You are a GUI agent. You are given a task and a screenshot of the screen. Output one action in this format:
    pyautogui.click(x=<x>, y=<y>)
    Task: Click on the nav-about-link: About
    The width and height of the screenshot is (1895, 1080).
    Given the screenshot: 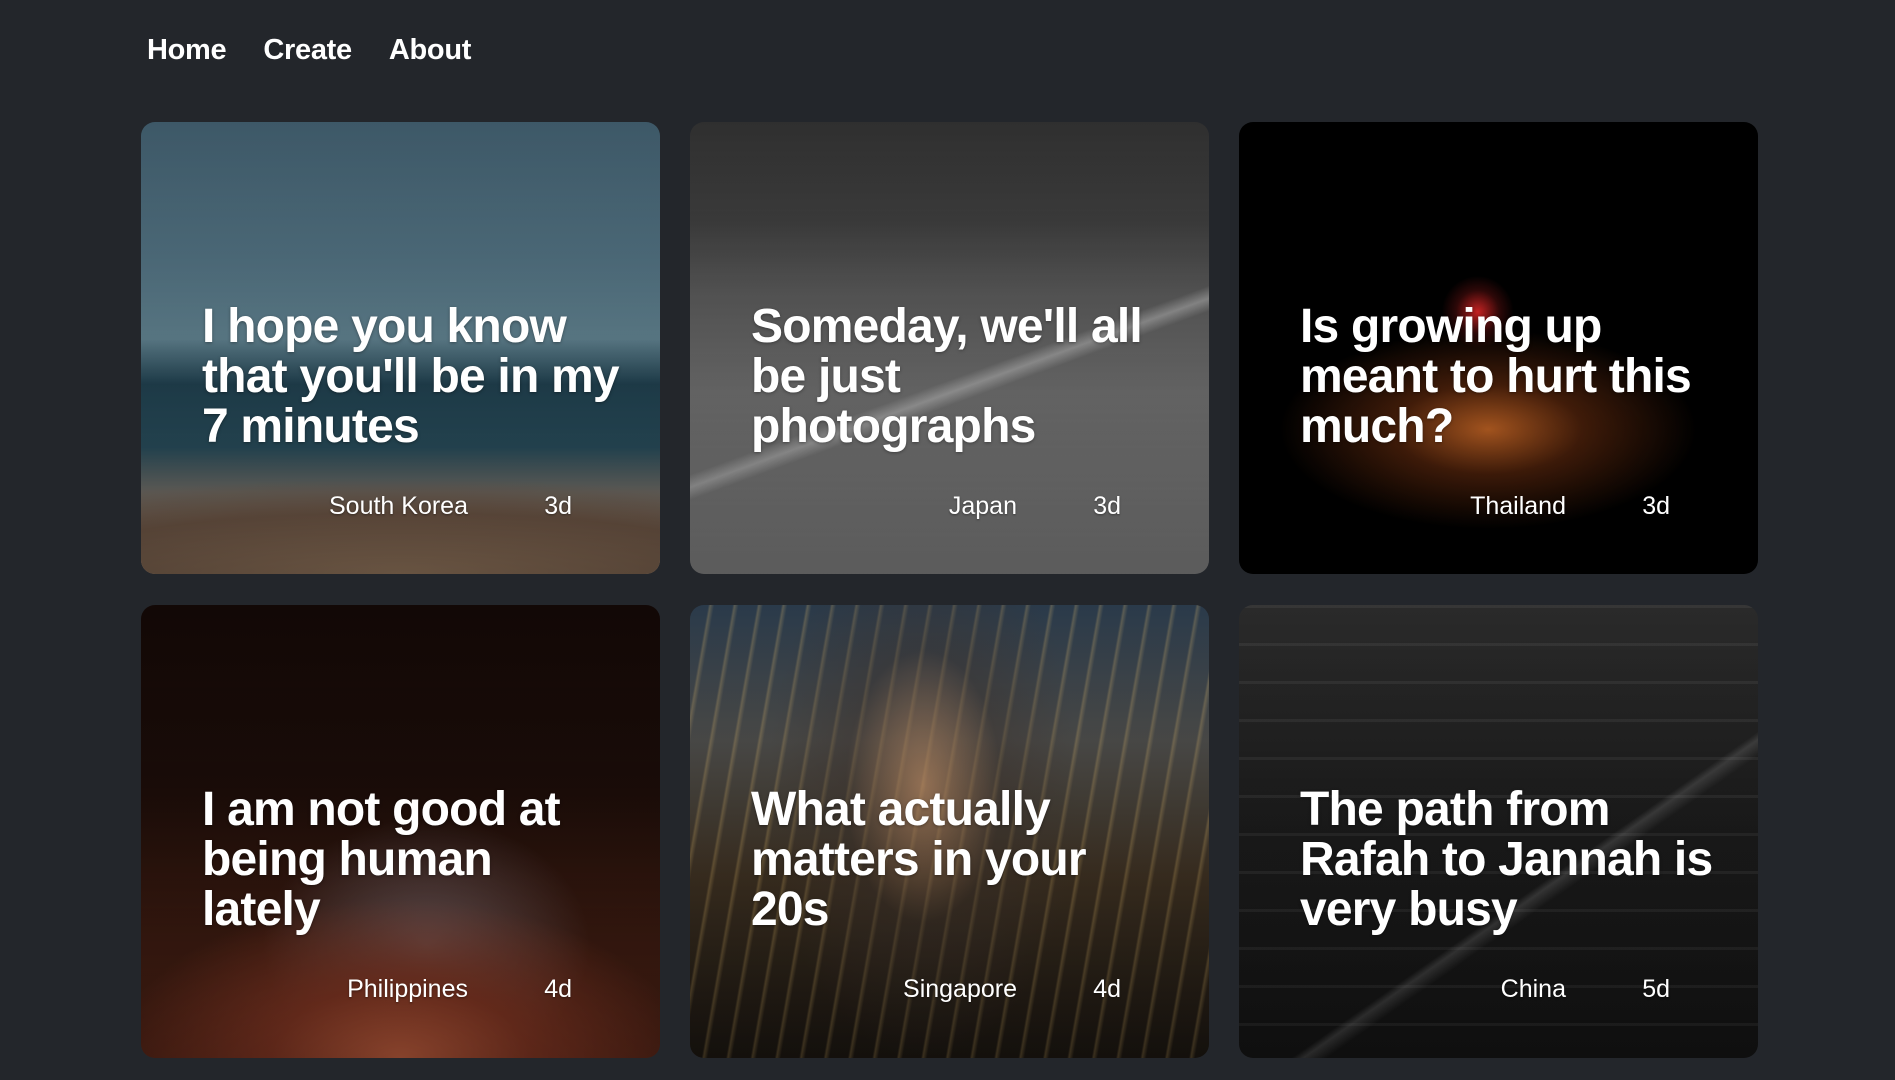 What is the action you would take?
    pyautogui.click(x=430, y=50)
    